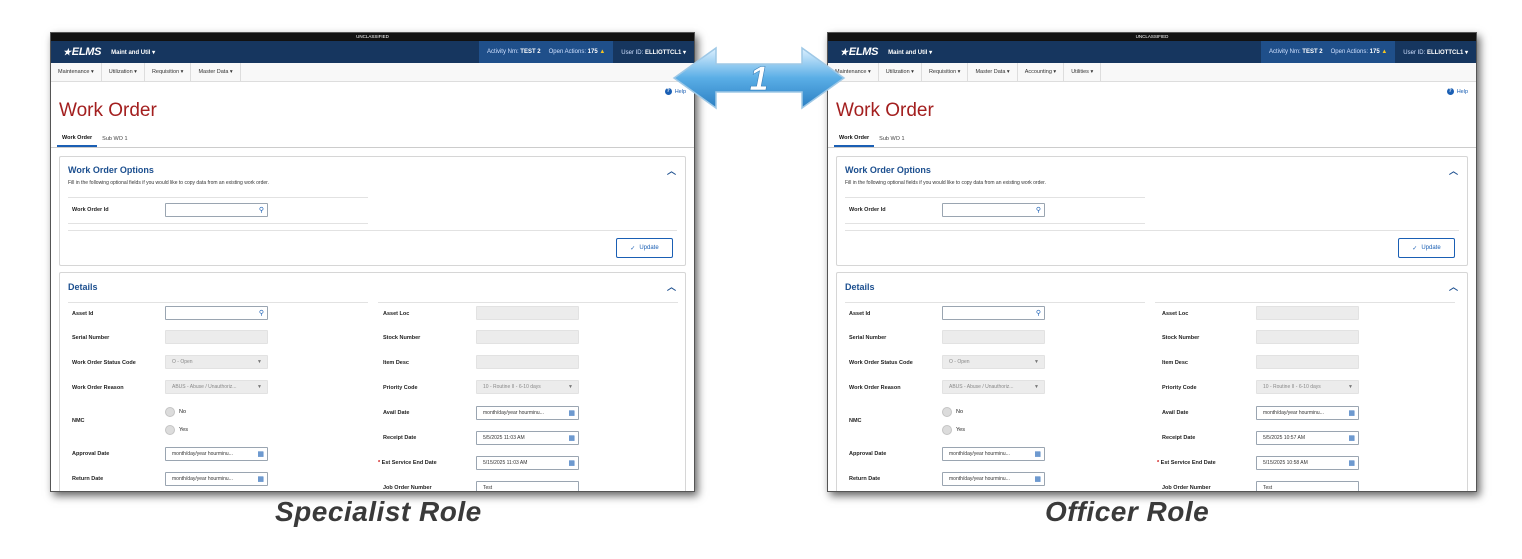 This screenshot has width=1522, height=559. Describe the element at coordinates (527, 463) in the screenshot. I see `est-service-end-input: 5/15/2025 11:03 AM ▦` at that location.